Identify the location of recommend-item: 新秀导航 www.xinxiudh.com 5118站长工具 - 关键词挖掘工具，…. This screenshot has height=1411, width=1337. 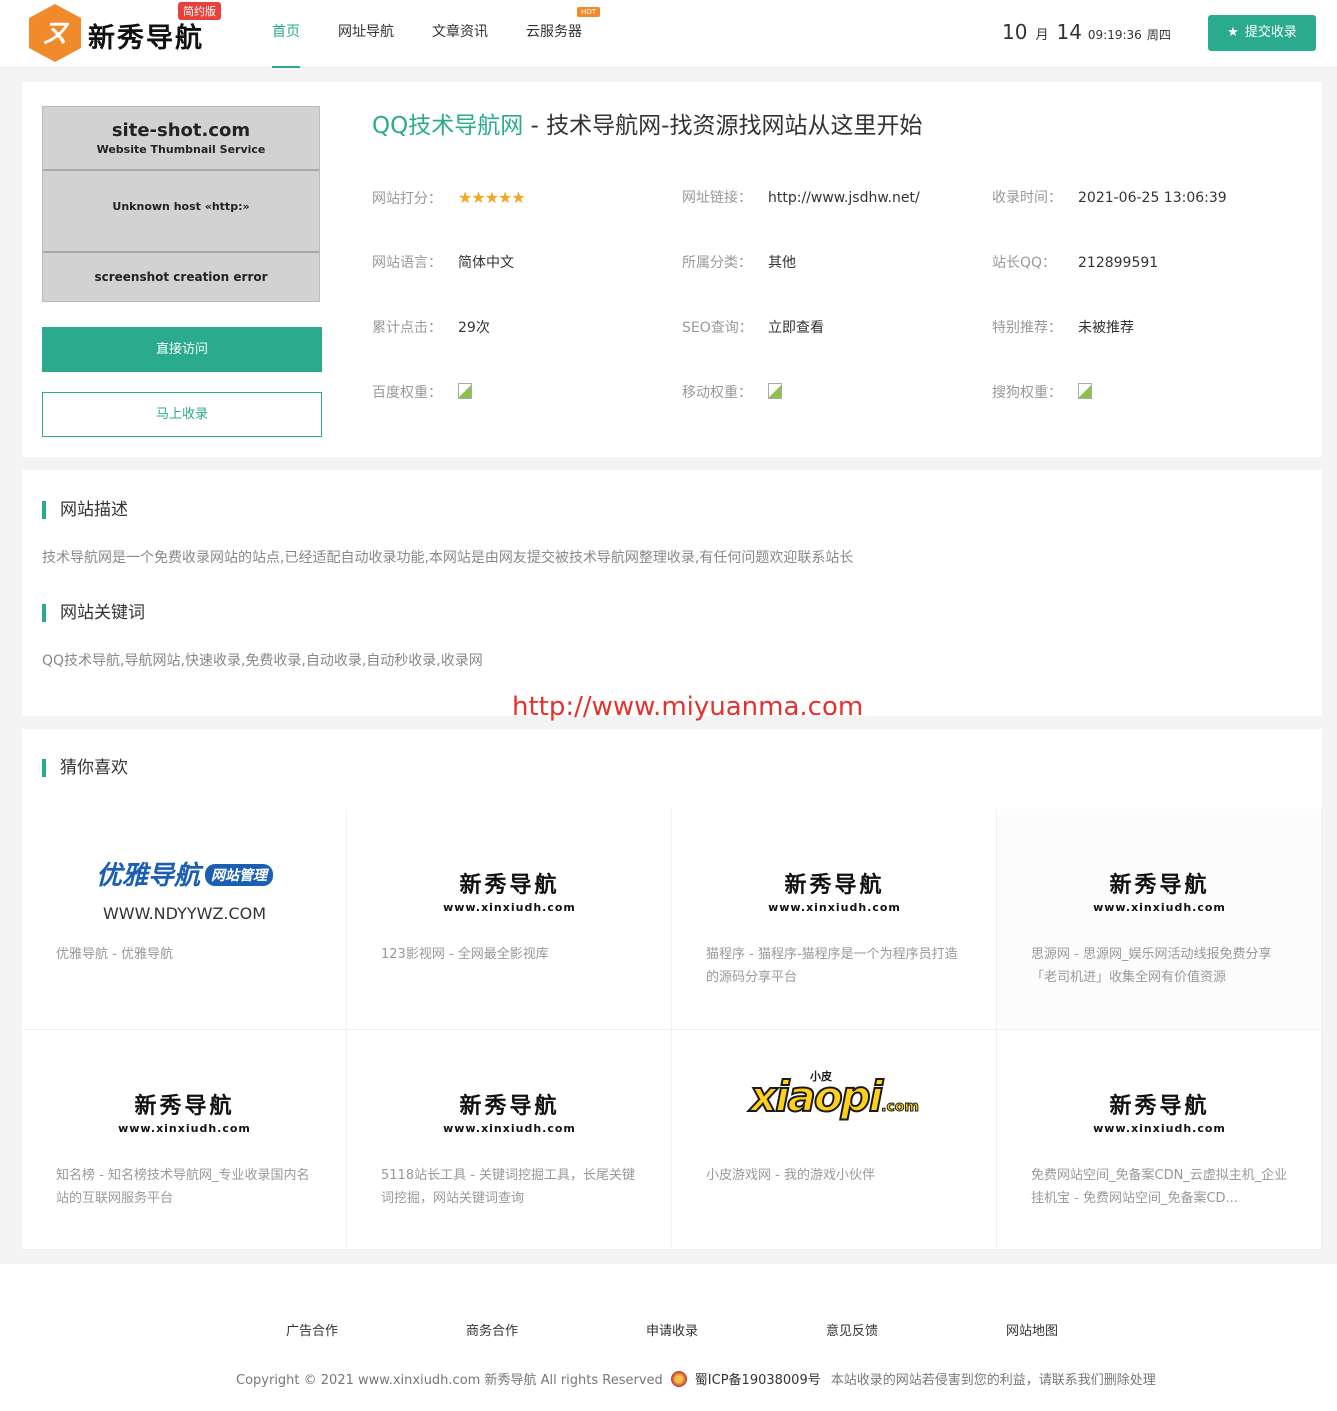
(509, 1140).